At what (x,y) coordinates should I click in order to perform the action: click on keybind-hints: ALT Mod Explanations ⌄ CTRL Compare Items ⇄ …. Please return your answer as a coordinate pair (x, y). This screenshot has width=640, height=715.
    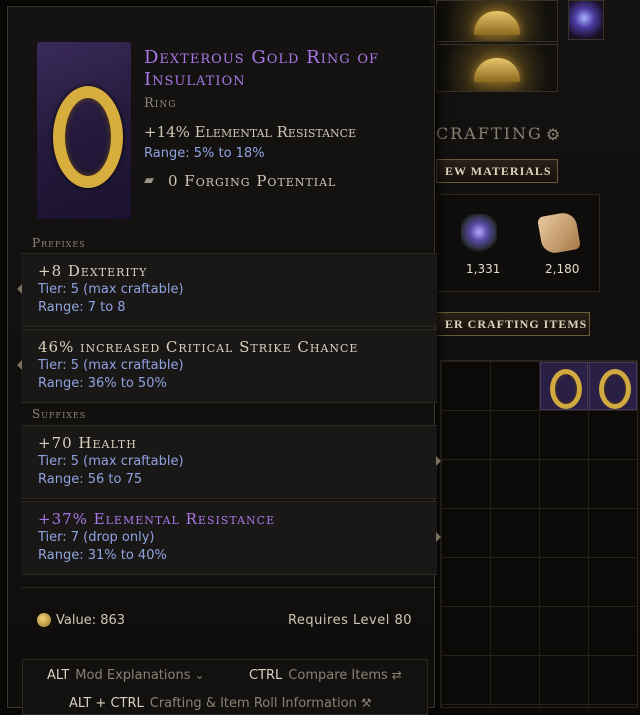
    Looking at the image, I should click on (225, 687).